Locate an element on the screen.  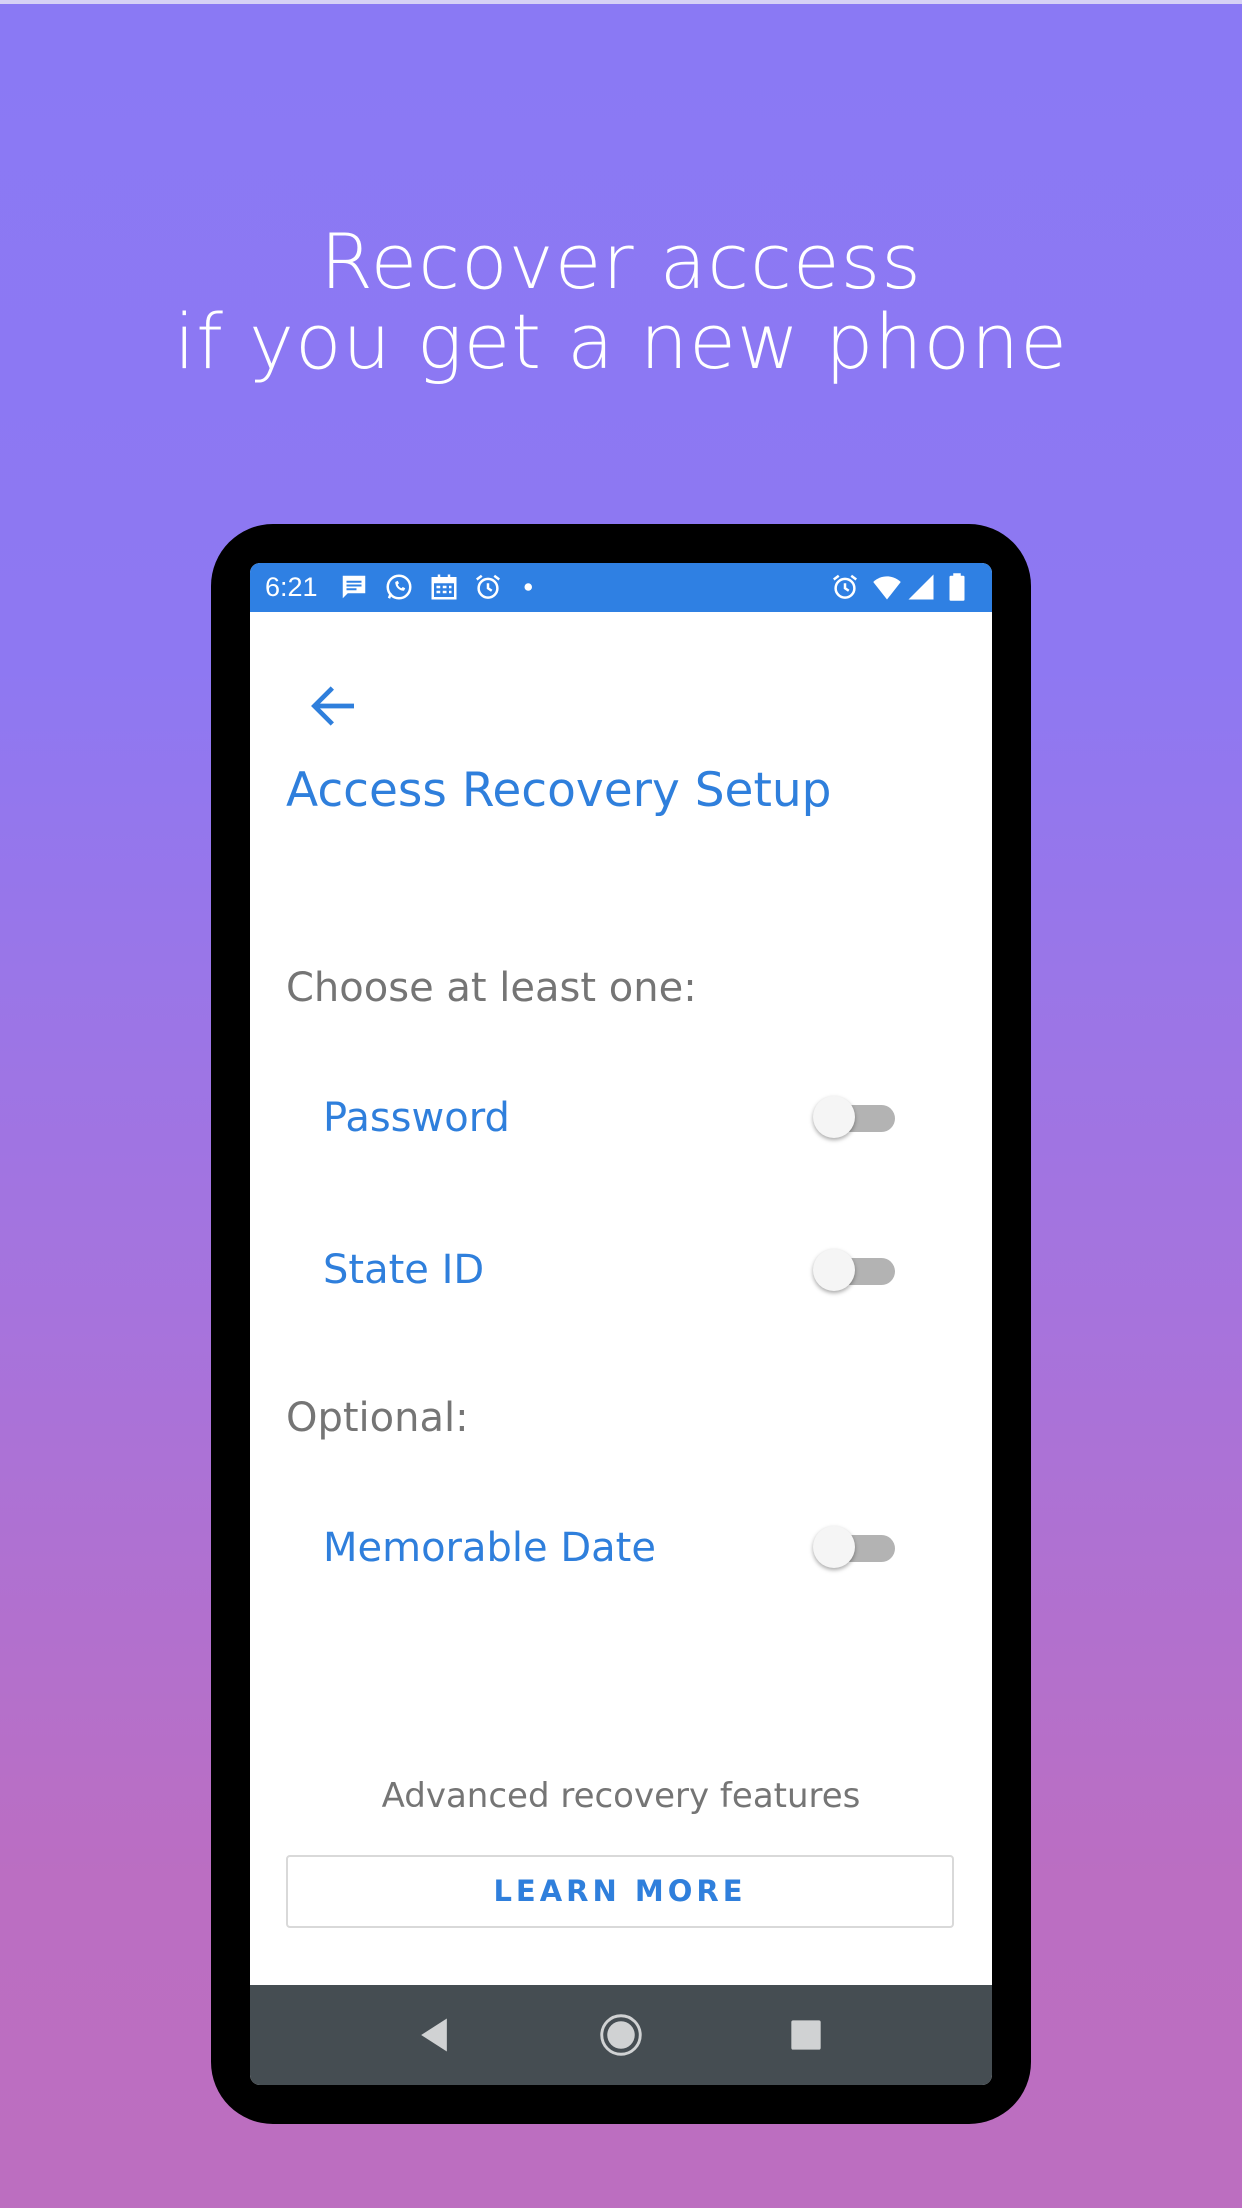
headline-line-2: if you get a new phone is located at coordinates (621, 341).